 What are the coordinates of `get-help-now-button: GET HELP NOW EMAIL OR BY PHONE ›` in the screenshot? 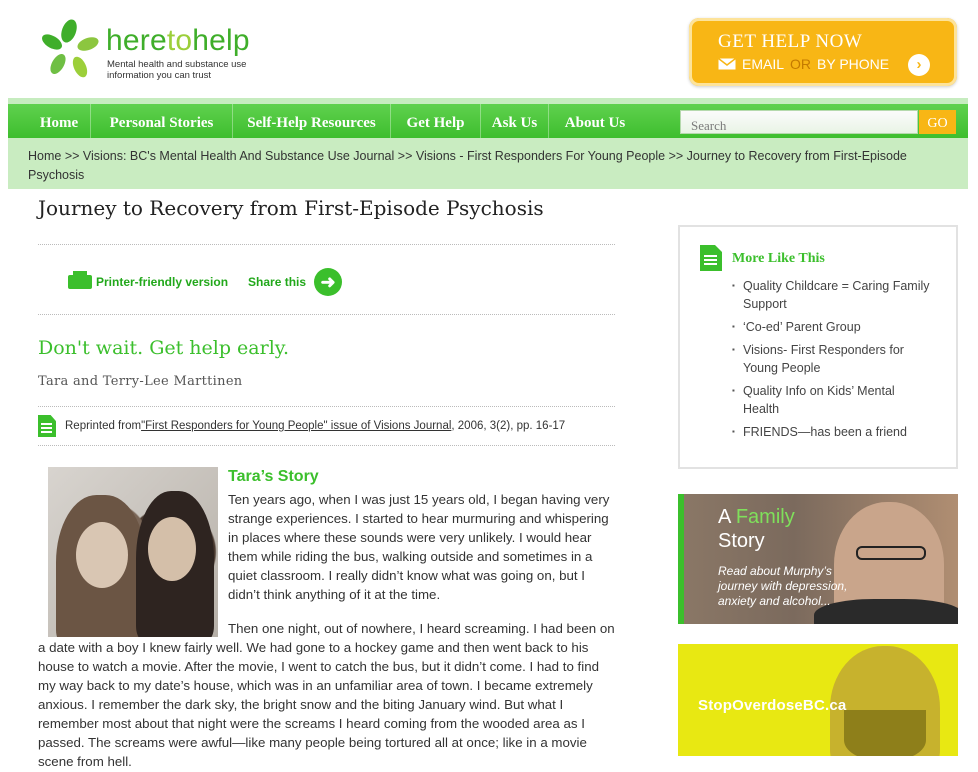 It's located at (823, 52).